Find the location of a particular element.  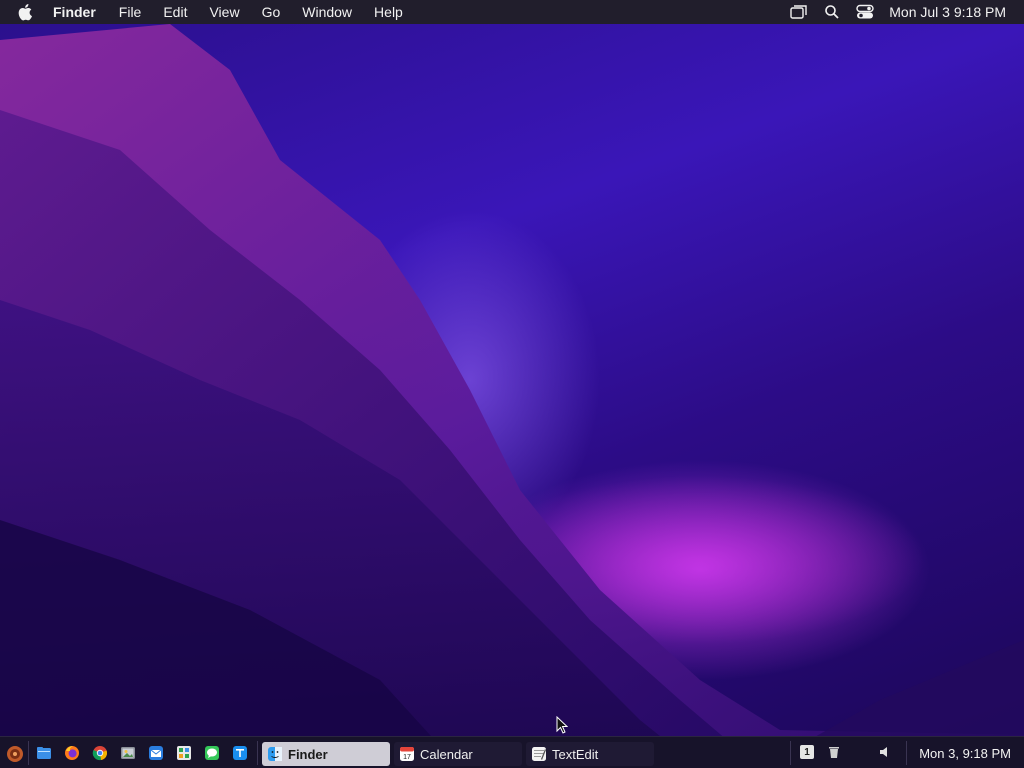

app-launcher-icon is located at coordinates (15, 754).